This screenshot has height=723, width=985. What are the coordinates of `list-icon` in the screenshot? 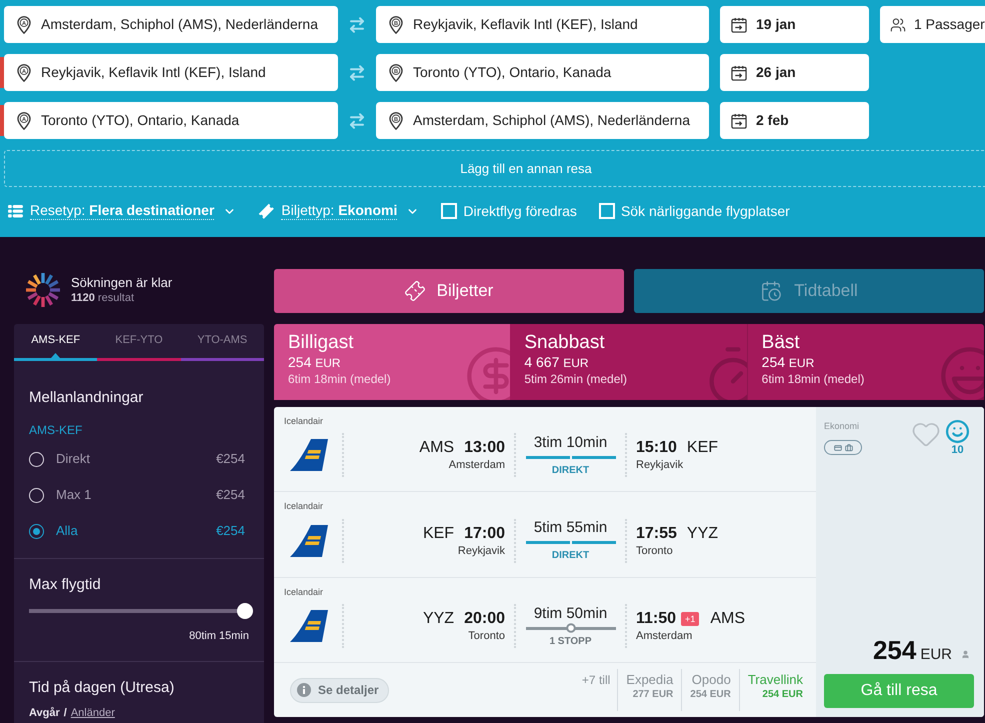 It's located at (15, 211).